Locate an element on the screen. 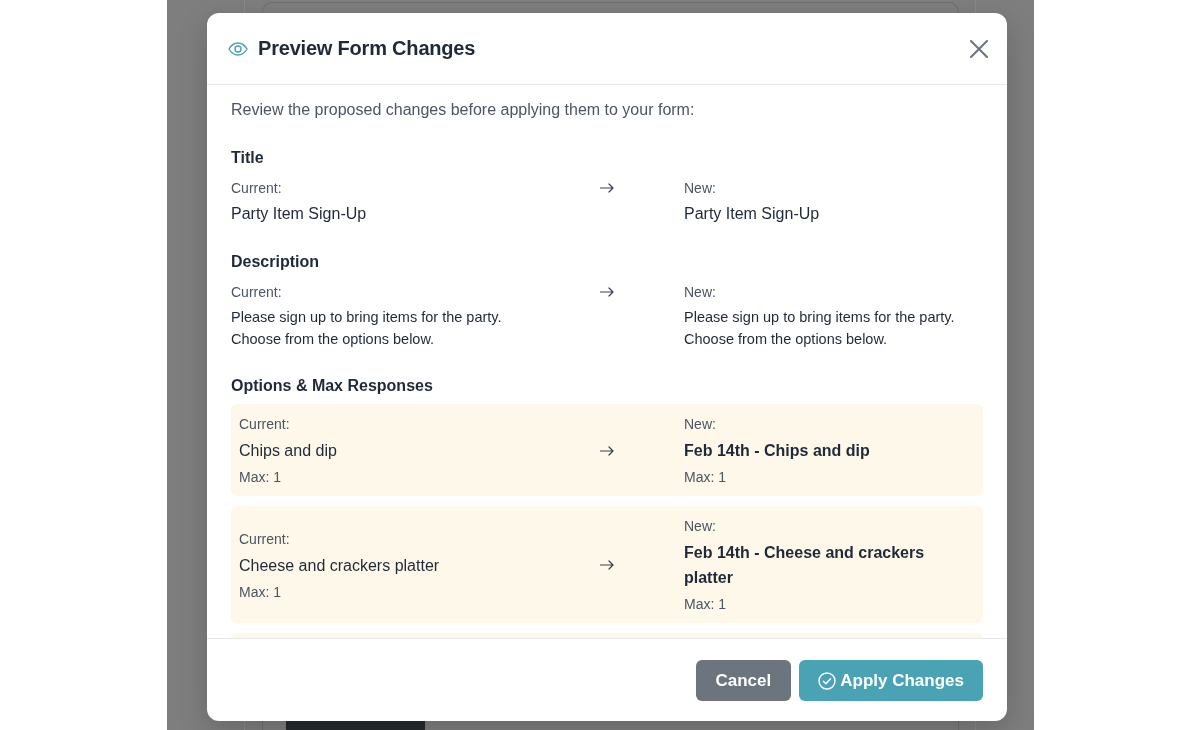 This screenshot has width=1200, height=730. current-value: Please sign up to bring items for the party. Choose from the options below. is located at coordinates (366, 328).